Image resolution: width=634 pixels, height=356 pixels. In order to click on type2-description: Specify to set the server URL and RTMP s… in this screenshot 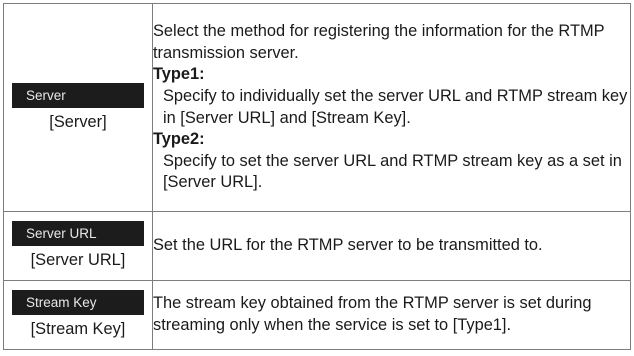, I will do `click(392, 171)`.